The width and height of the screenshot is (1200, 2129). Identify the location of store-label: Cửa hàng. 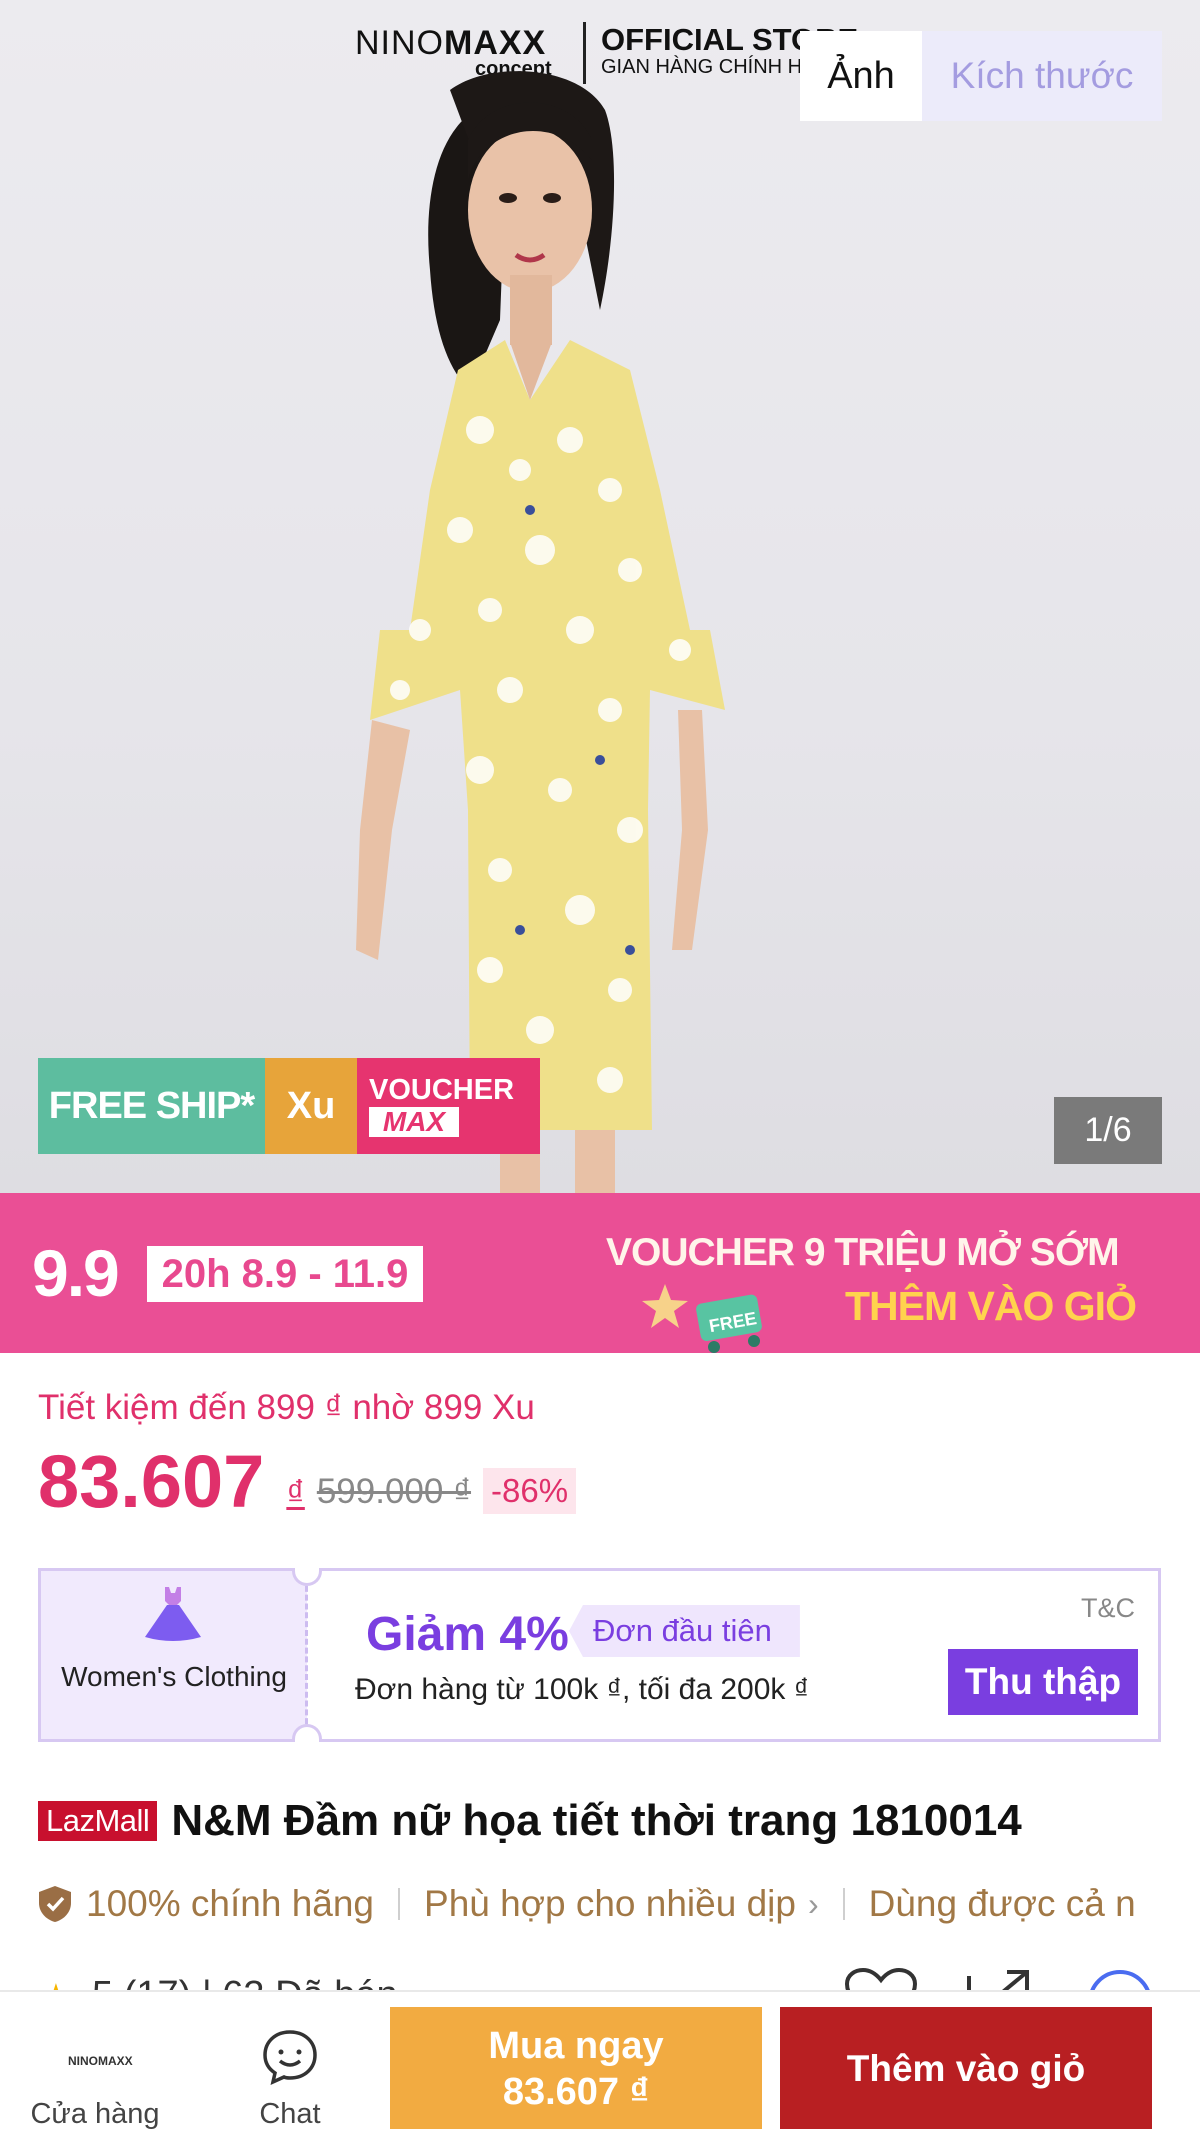
(95, 2113).